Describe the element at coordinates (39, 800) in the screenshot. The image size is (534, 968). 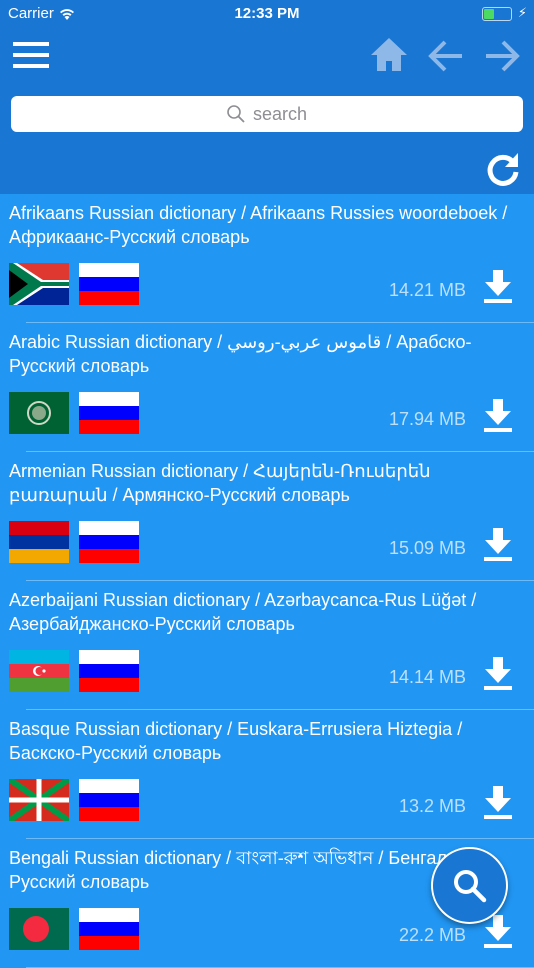
I see `source-flag-basque` at that location.